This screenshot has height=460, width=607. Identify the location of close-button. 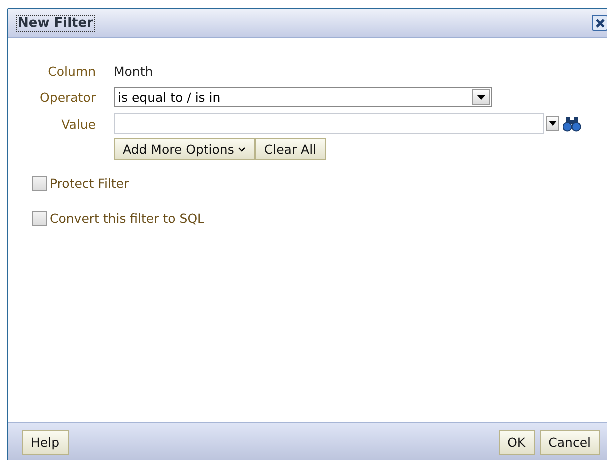
(599, 23).